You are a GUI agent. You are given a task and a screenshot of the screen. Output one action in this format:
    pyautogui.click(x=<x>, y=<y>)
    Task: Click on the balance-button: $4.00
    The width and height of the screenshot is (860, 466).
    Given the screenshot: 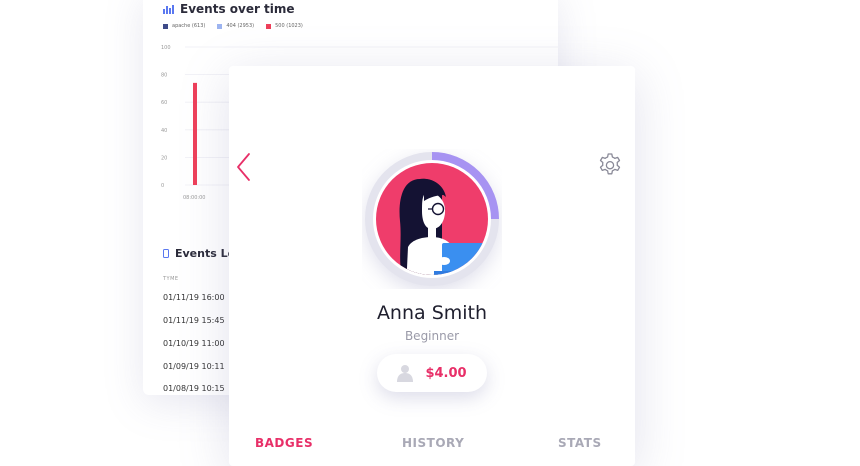 What is the action you would take?
    pyautogui.click(x=432, y=373)
    